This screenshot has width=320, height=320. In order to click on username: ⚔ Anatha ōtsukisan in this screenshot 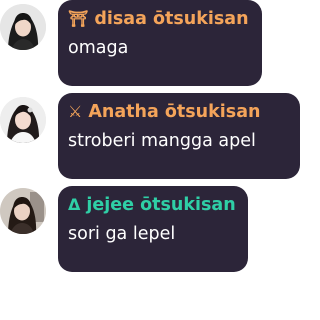, I will do `click(178, 112)`.